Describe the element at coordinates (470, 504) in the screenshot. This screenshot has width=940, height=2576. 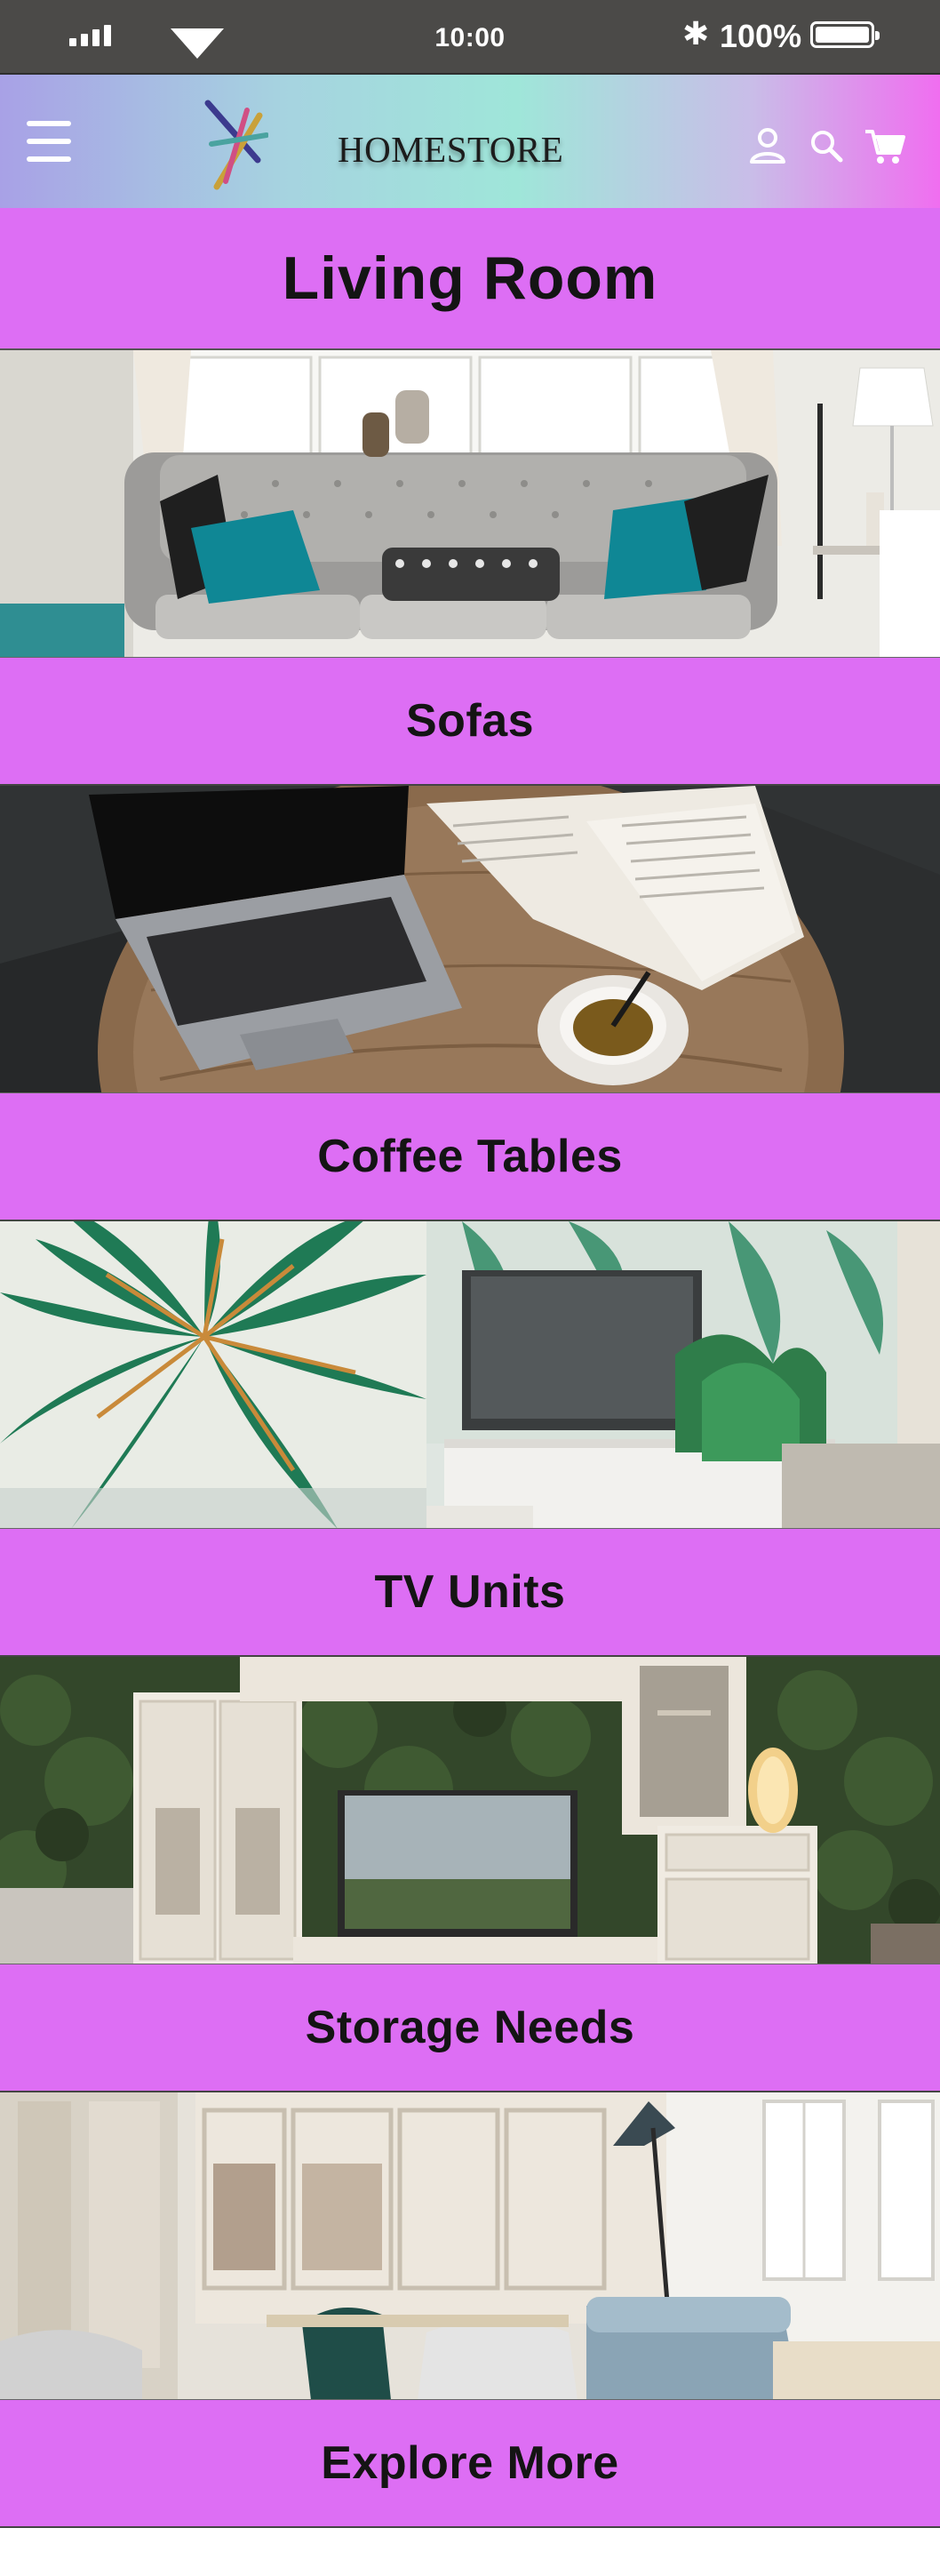
I see `sofa-photo` at that location.